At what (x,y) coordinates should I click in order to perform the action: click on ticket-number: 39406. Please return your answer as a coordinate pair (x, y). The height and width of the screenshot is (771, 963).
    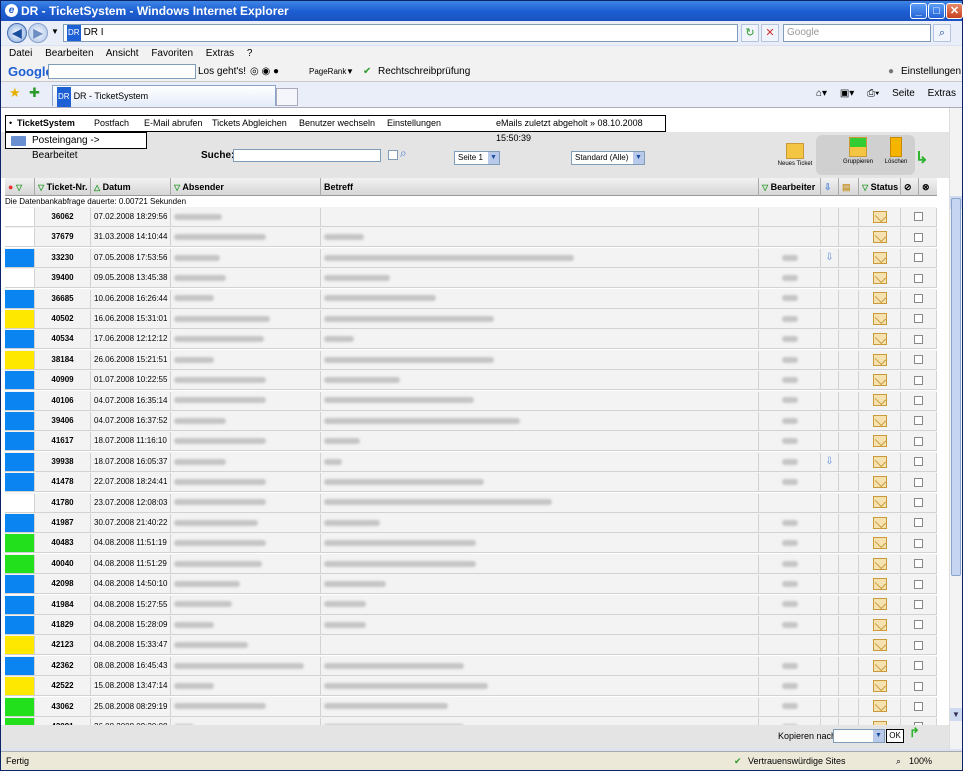
    Looking at the image, I should click on (63, 421).